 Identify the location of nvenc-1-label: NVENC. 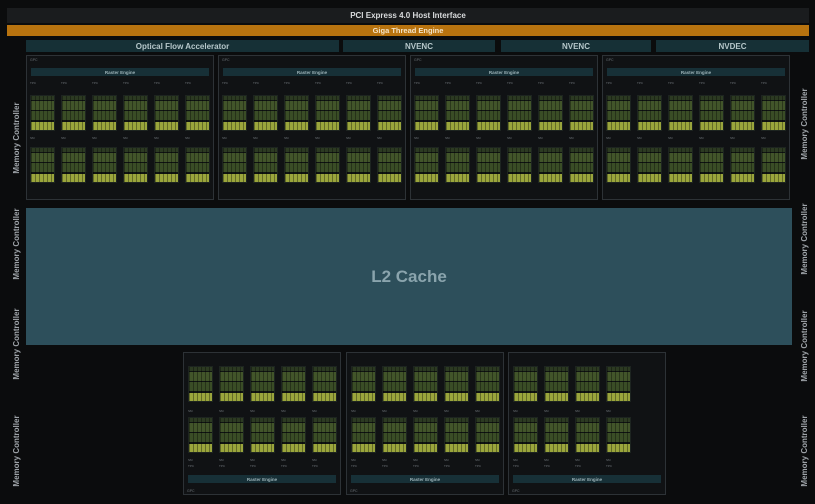
(418, 46).